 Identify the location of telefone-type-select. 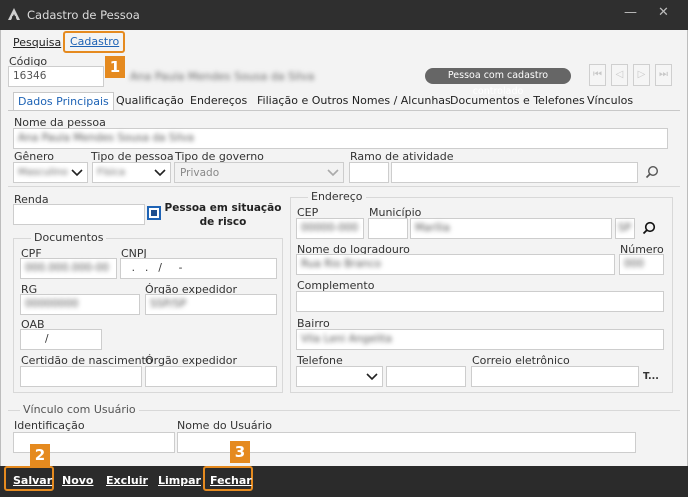
(339, 376).